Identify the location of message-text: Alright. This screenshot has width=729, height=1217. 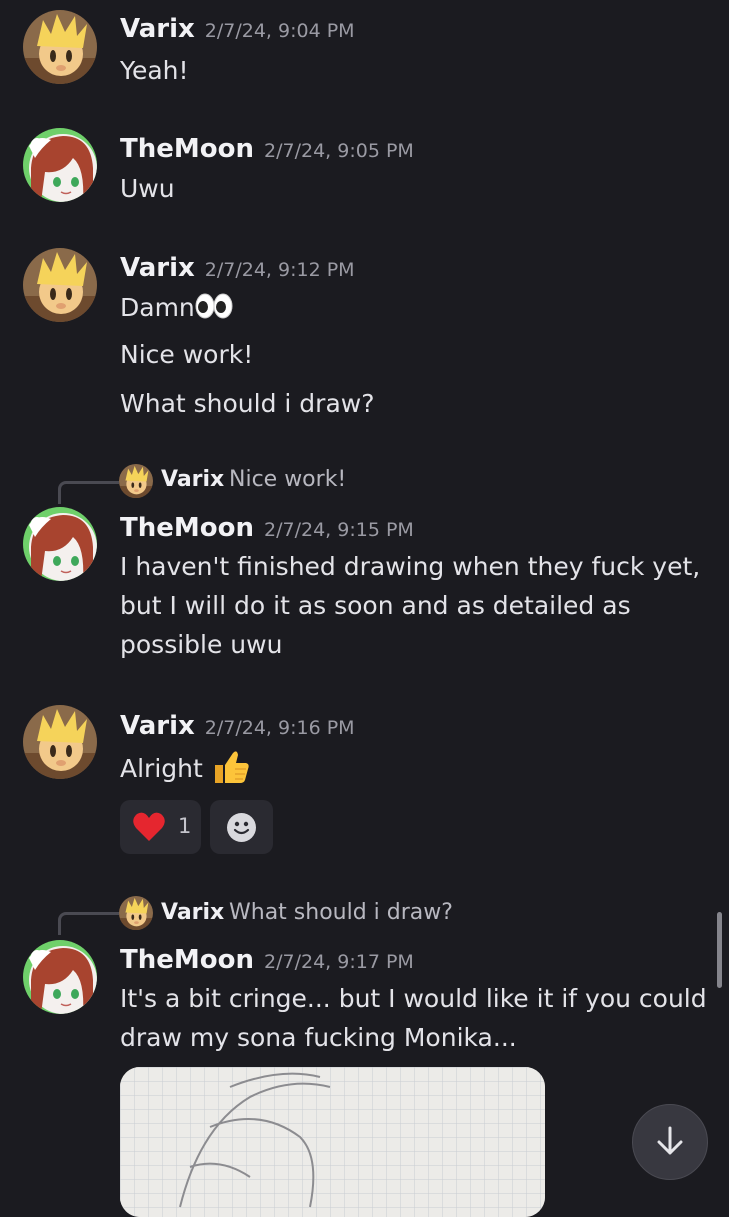
(161, 768).